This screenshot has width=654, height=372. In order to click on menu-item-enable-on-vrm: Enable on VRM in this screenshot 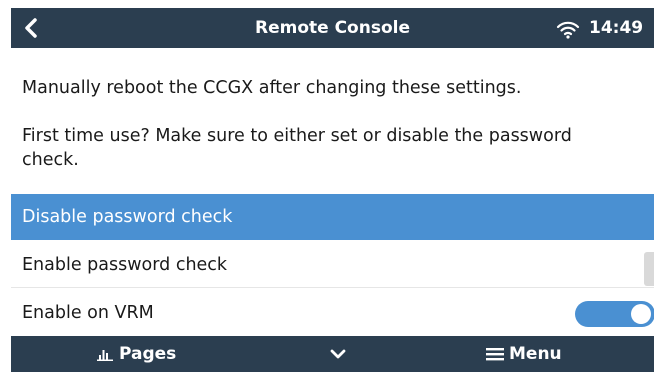, I will do `click(332, 313)`.